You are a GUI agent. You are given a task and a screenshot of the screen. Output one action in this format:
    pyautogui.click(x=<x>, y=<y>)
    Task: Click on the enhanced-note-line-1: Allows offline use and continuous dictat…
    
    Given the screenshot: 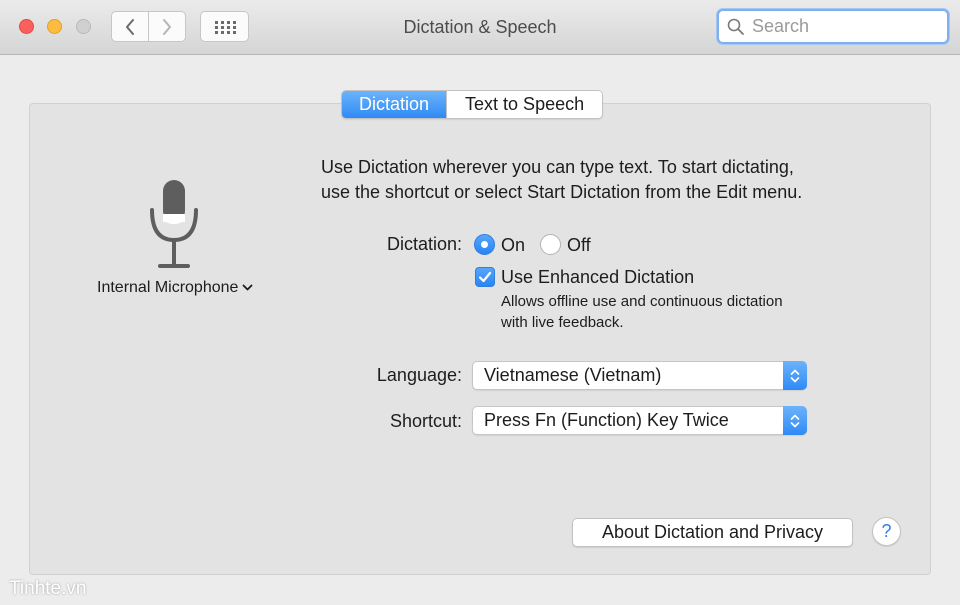 What is the action you would take?
    pyautogui.click(x=642, y=301)
    